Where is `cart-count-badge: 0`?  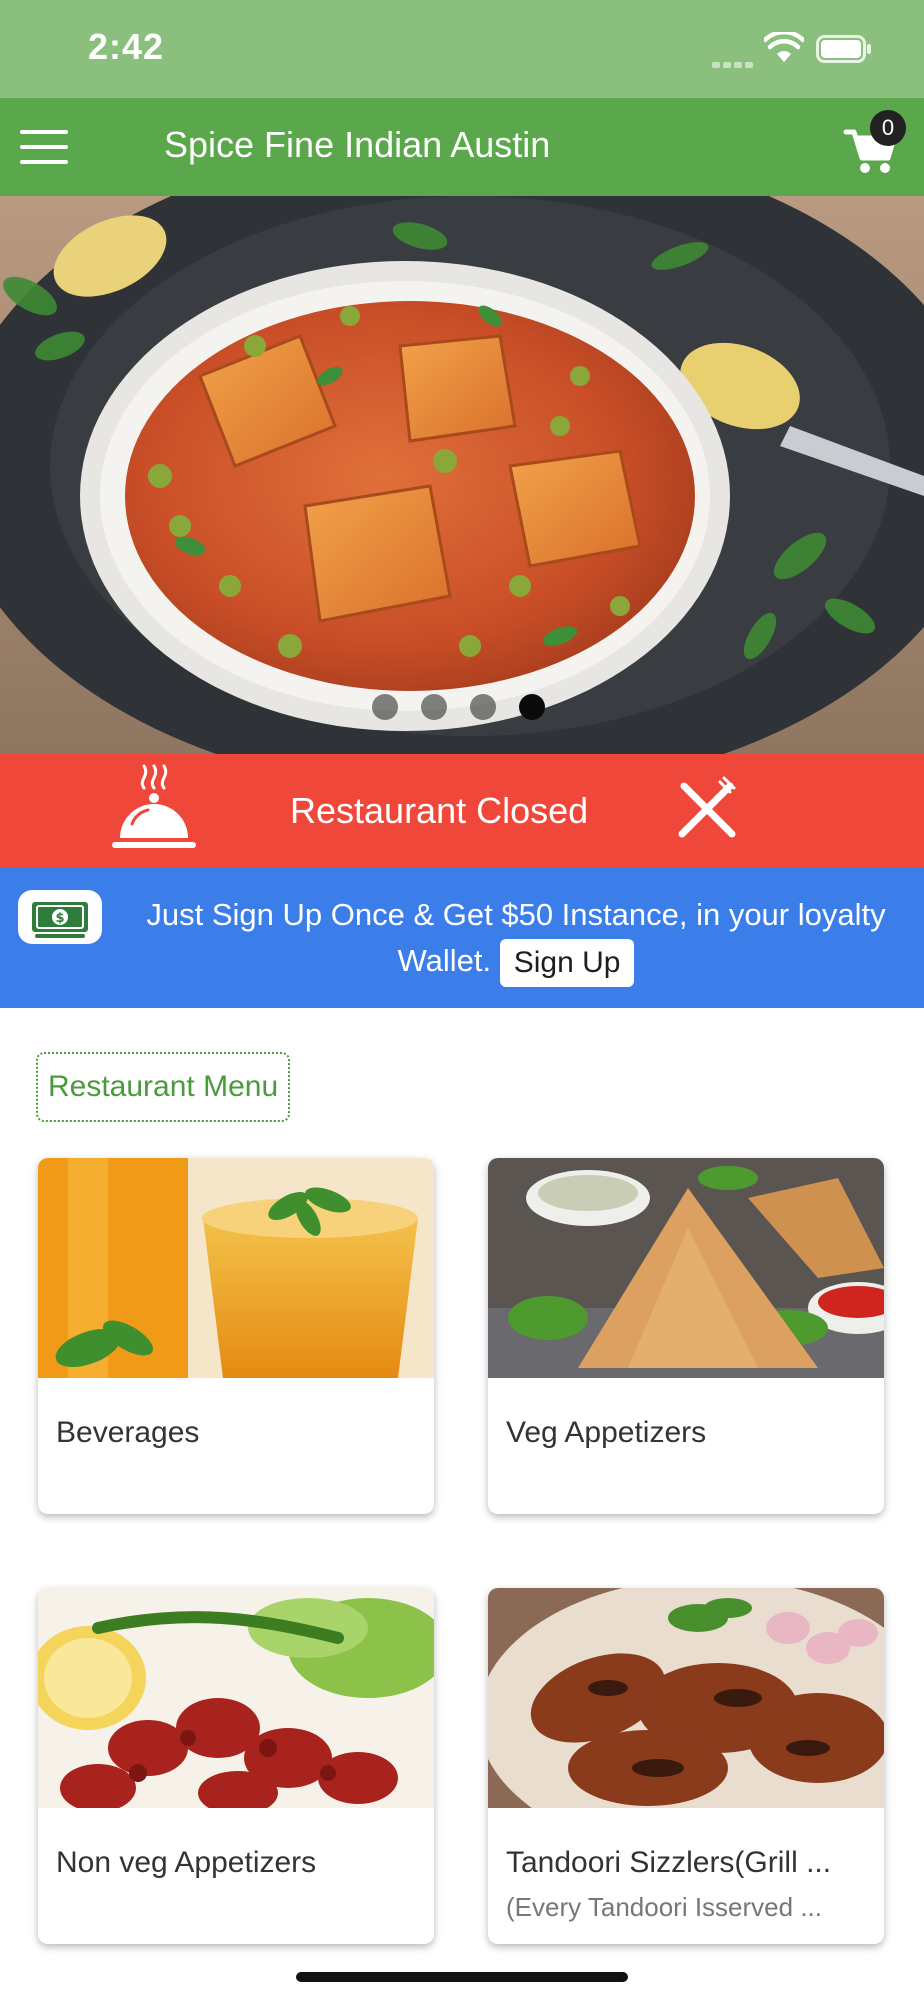
cart-count-badge: 0 is located at coordinates (888, 128).